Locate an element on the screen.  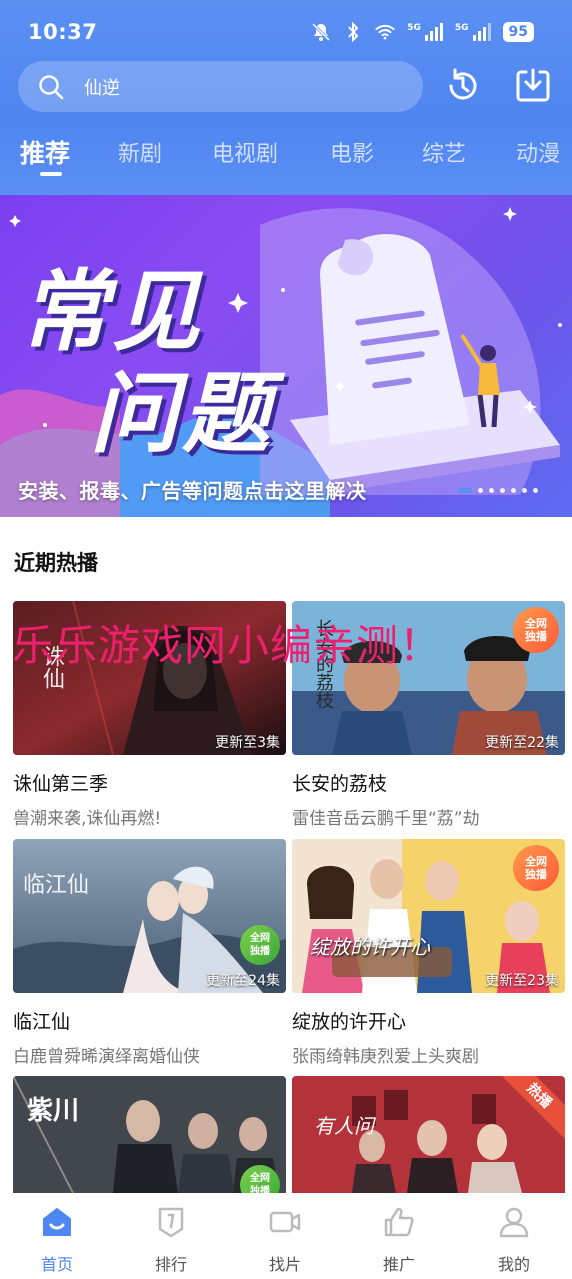
download-icon is located at coordinates (533, 86).